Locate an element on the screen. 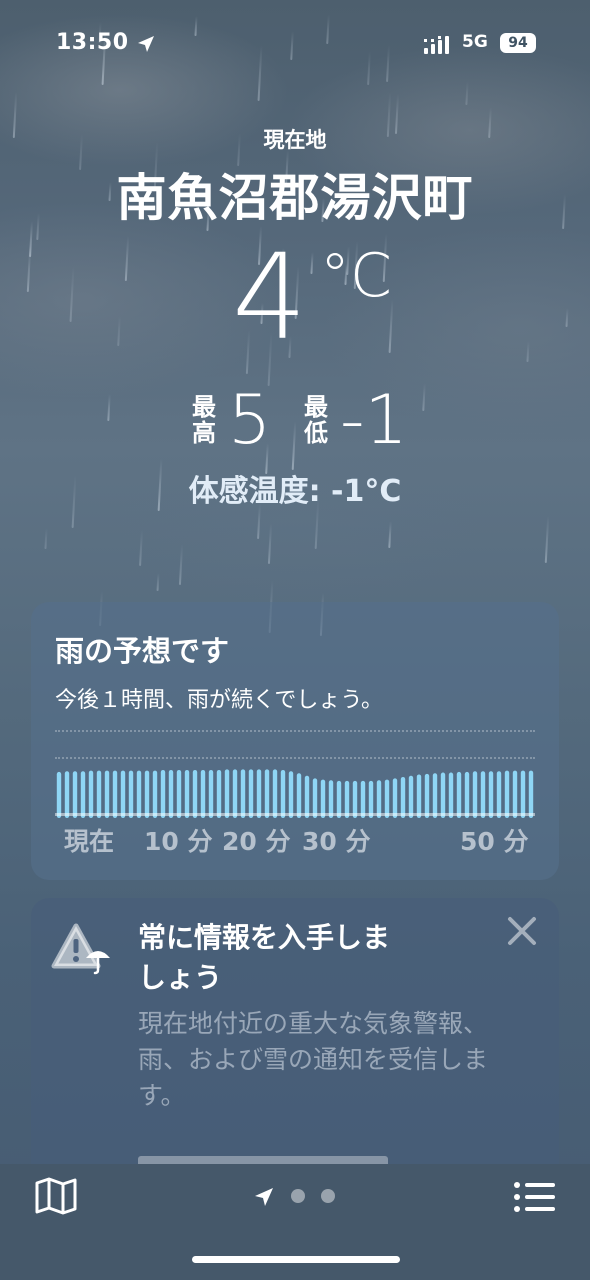 The width and height of the screenshot is (590, 1280). tick-10: 10 分 is located at coordinates (178, 841).